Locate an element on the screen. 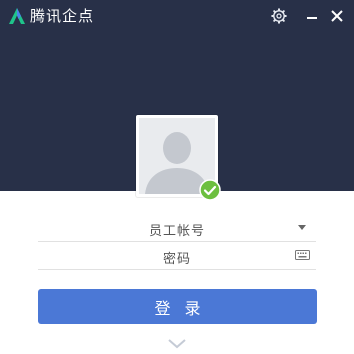 This screenshot has width=354, height=354. keyboard-icon is located at coordinates (302, 255).